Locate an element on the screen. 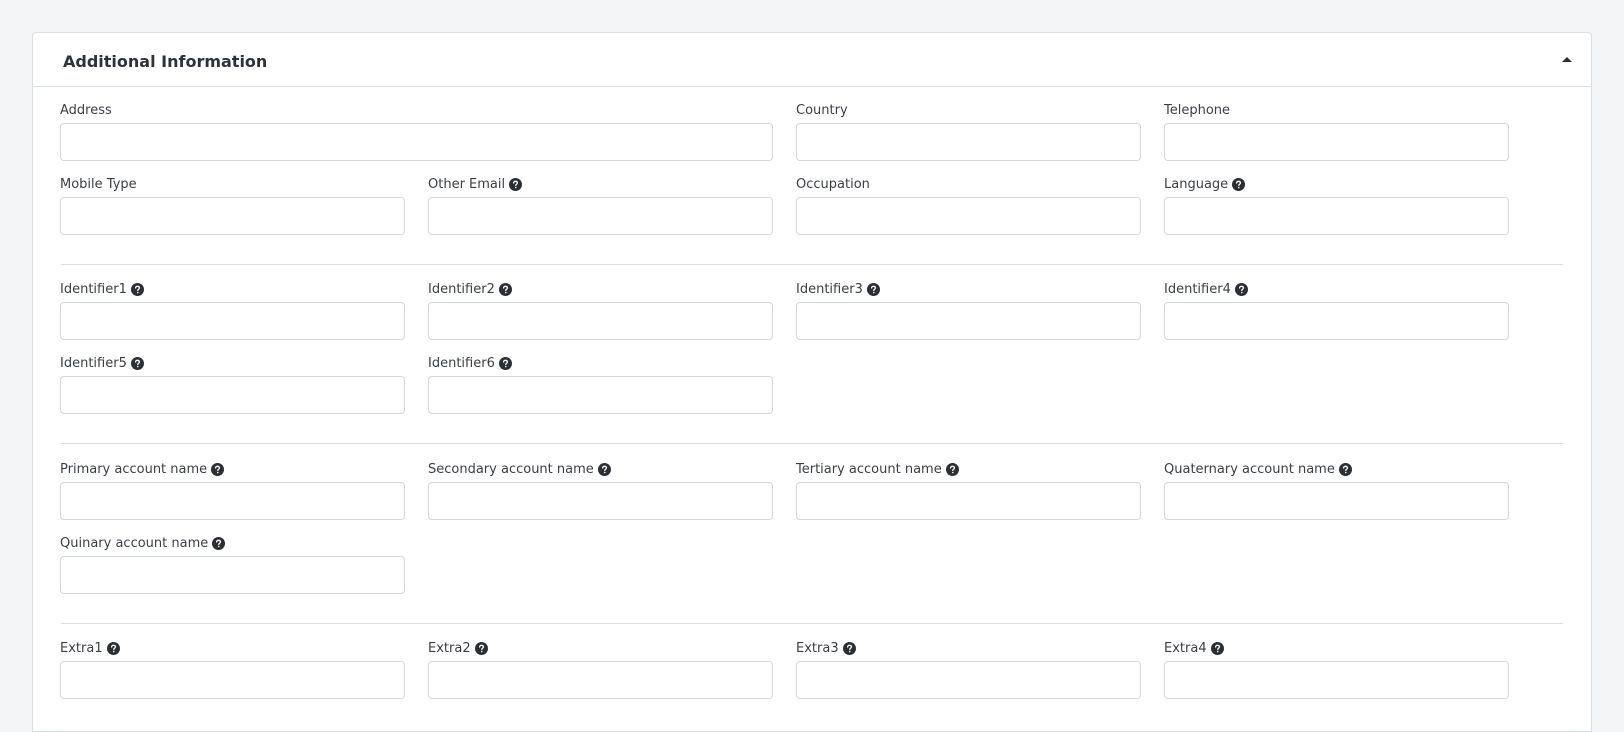 Image resolution: width=1624 pixels, height=732 pixels. other-email-field: Other Email is located at coordinates (600, 205).